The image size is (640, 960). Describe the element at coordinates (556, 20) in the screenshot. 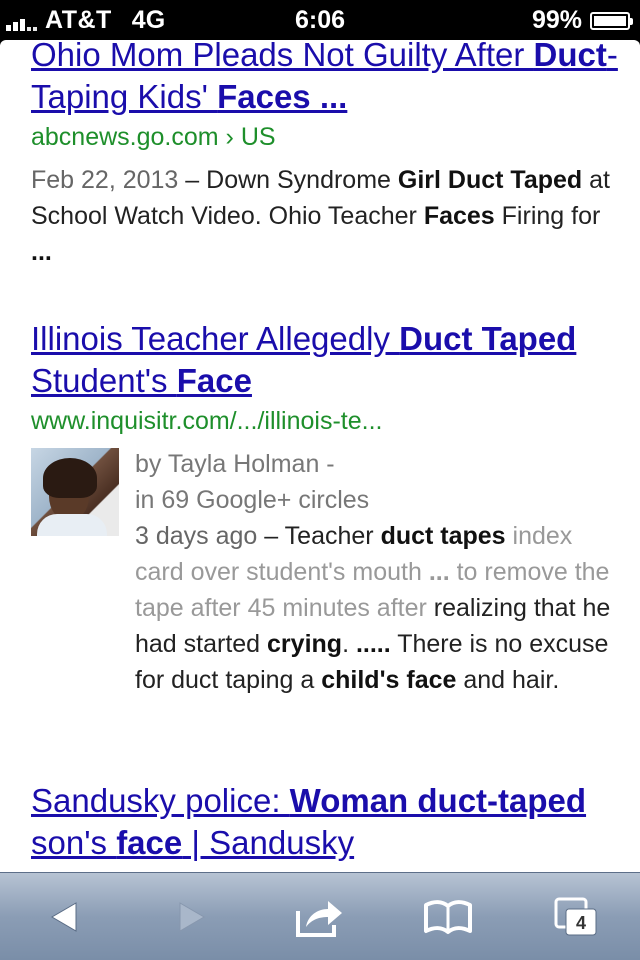

I see `battery-percent: 99%` at that location.